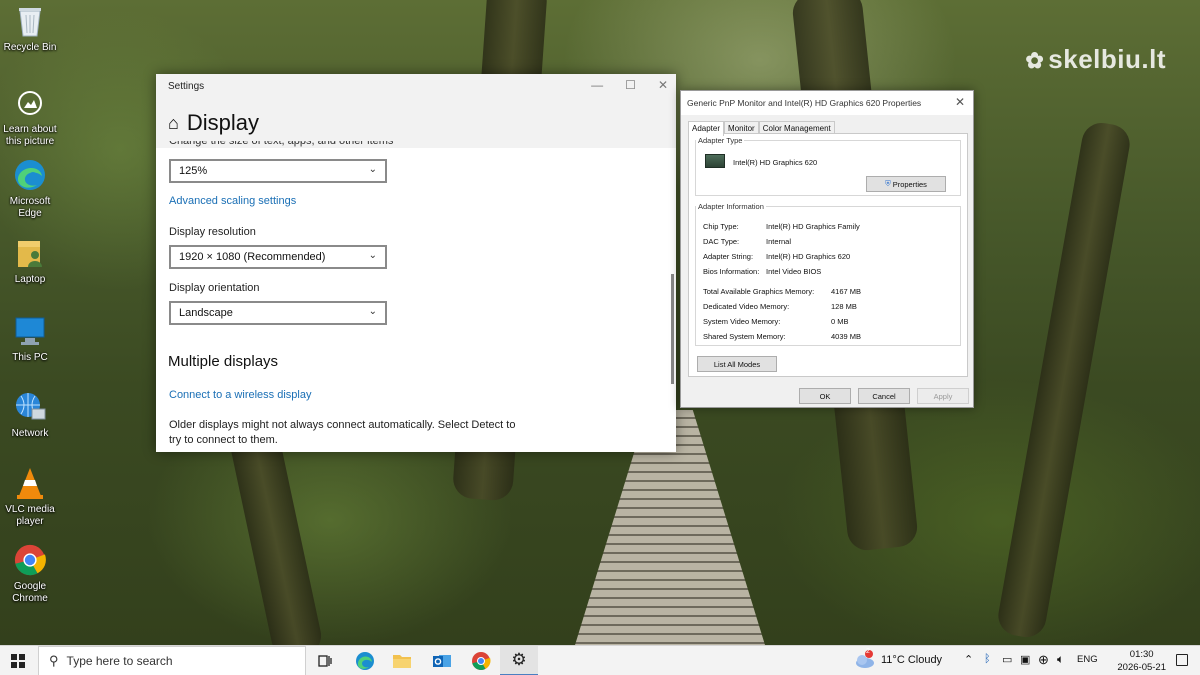  I want to click on display-icon: ▣, so click(1025, 659).